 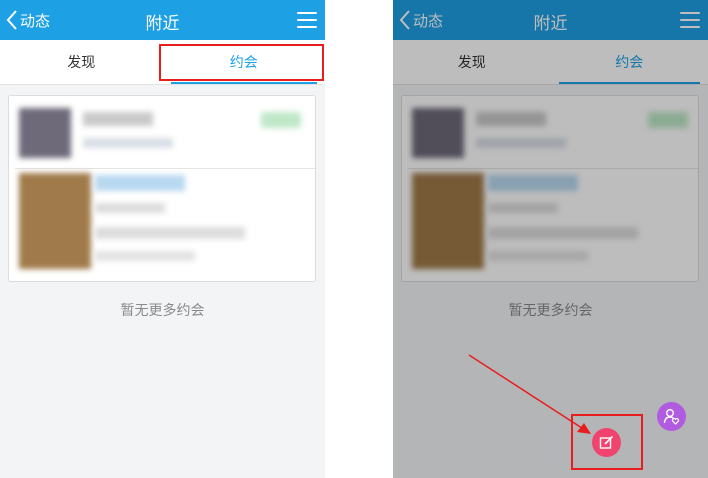 What do you see at coordinates (162, 24) in the screenshot?
I see `page-title: 附近` at bounding box center [162, 24].